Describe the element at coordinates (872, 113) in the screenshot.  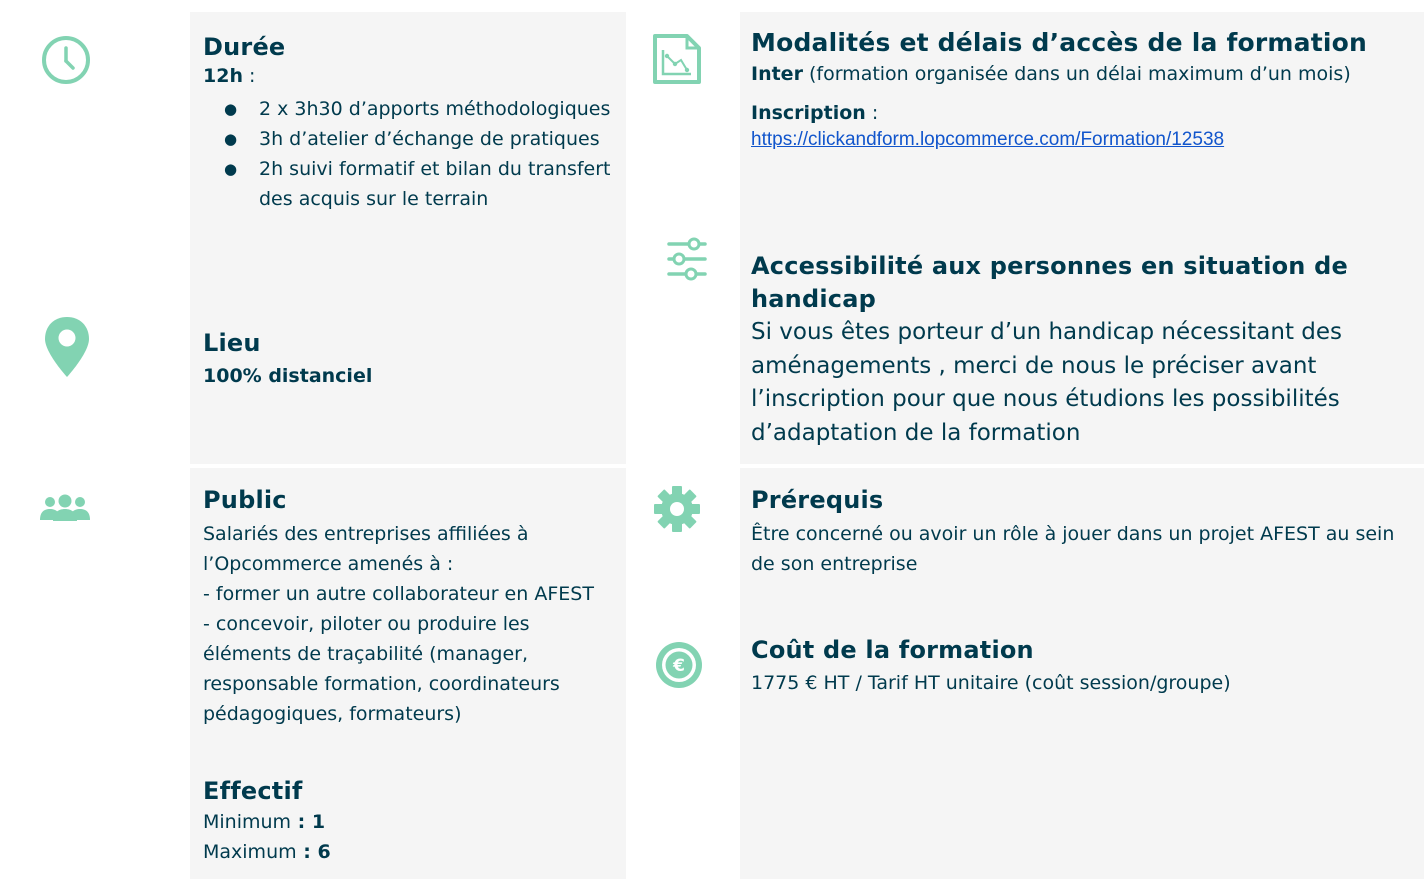
I see `inscription-sep: :` at that location.